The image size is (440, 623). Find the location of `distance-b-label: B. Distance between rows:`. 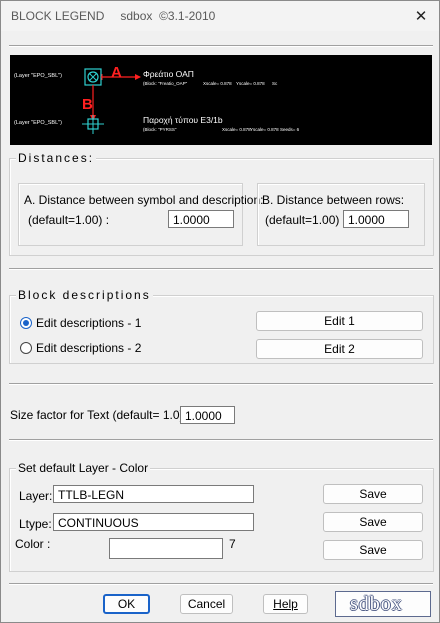

distance-b-label: B. Distance between rows: is located at coordinates (333, 200).